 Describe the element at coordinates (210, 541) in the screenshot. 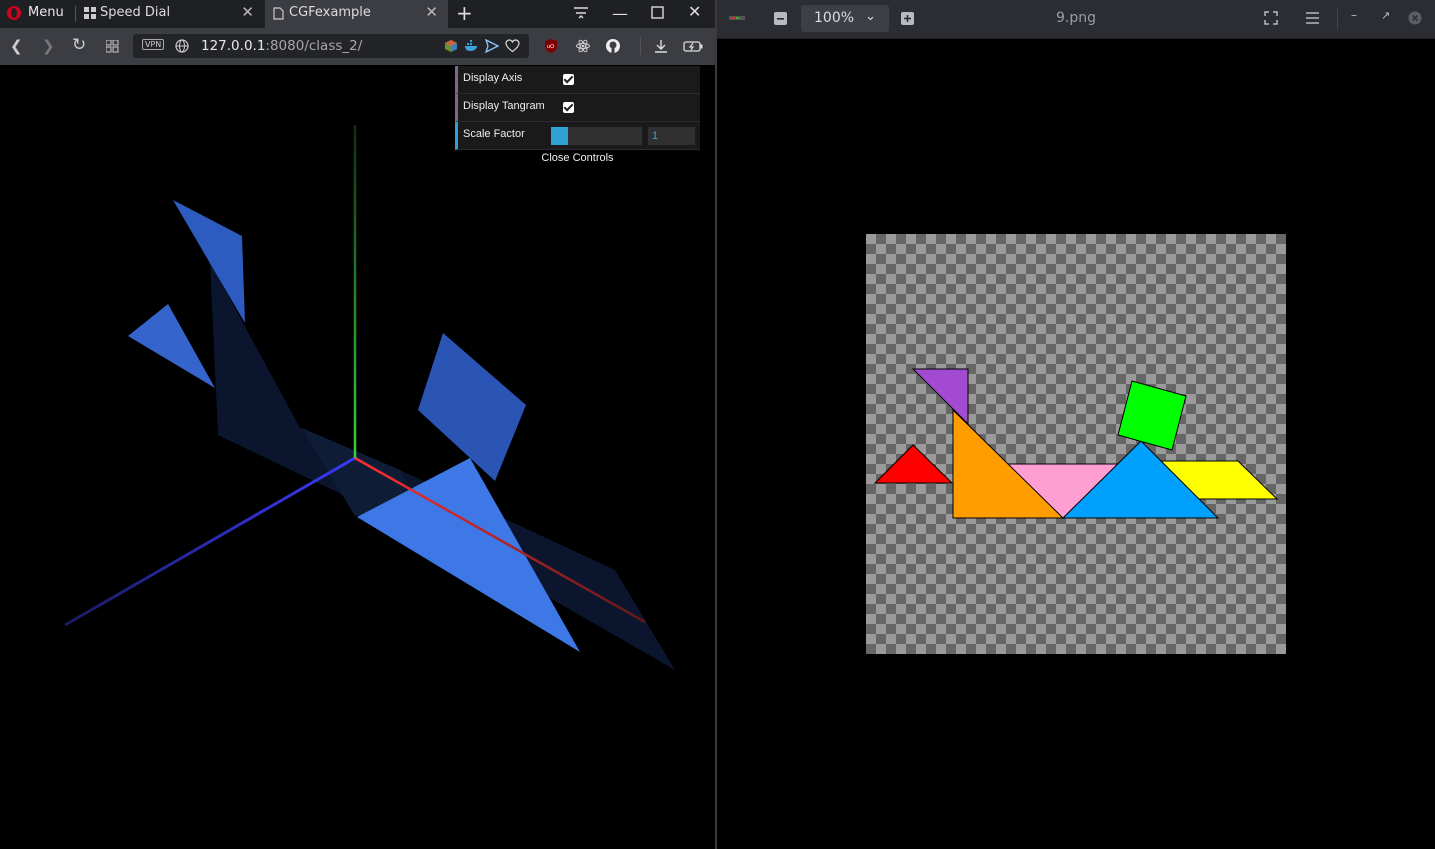

I see `z-axis-line` at that location.